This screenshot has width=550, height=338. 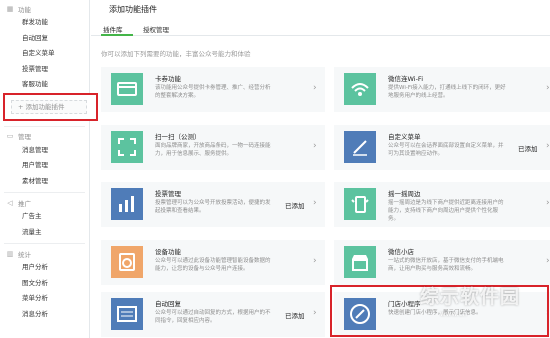 I want to click on plugin-card: 投票管理投票管理可以为公众号开放投票活动，便捷的发起投票和查看结果。 已添加 ›, so click(x=213, y=204).